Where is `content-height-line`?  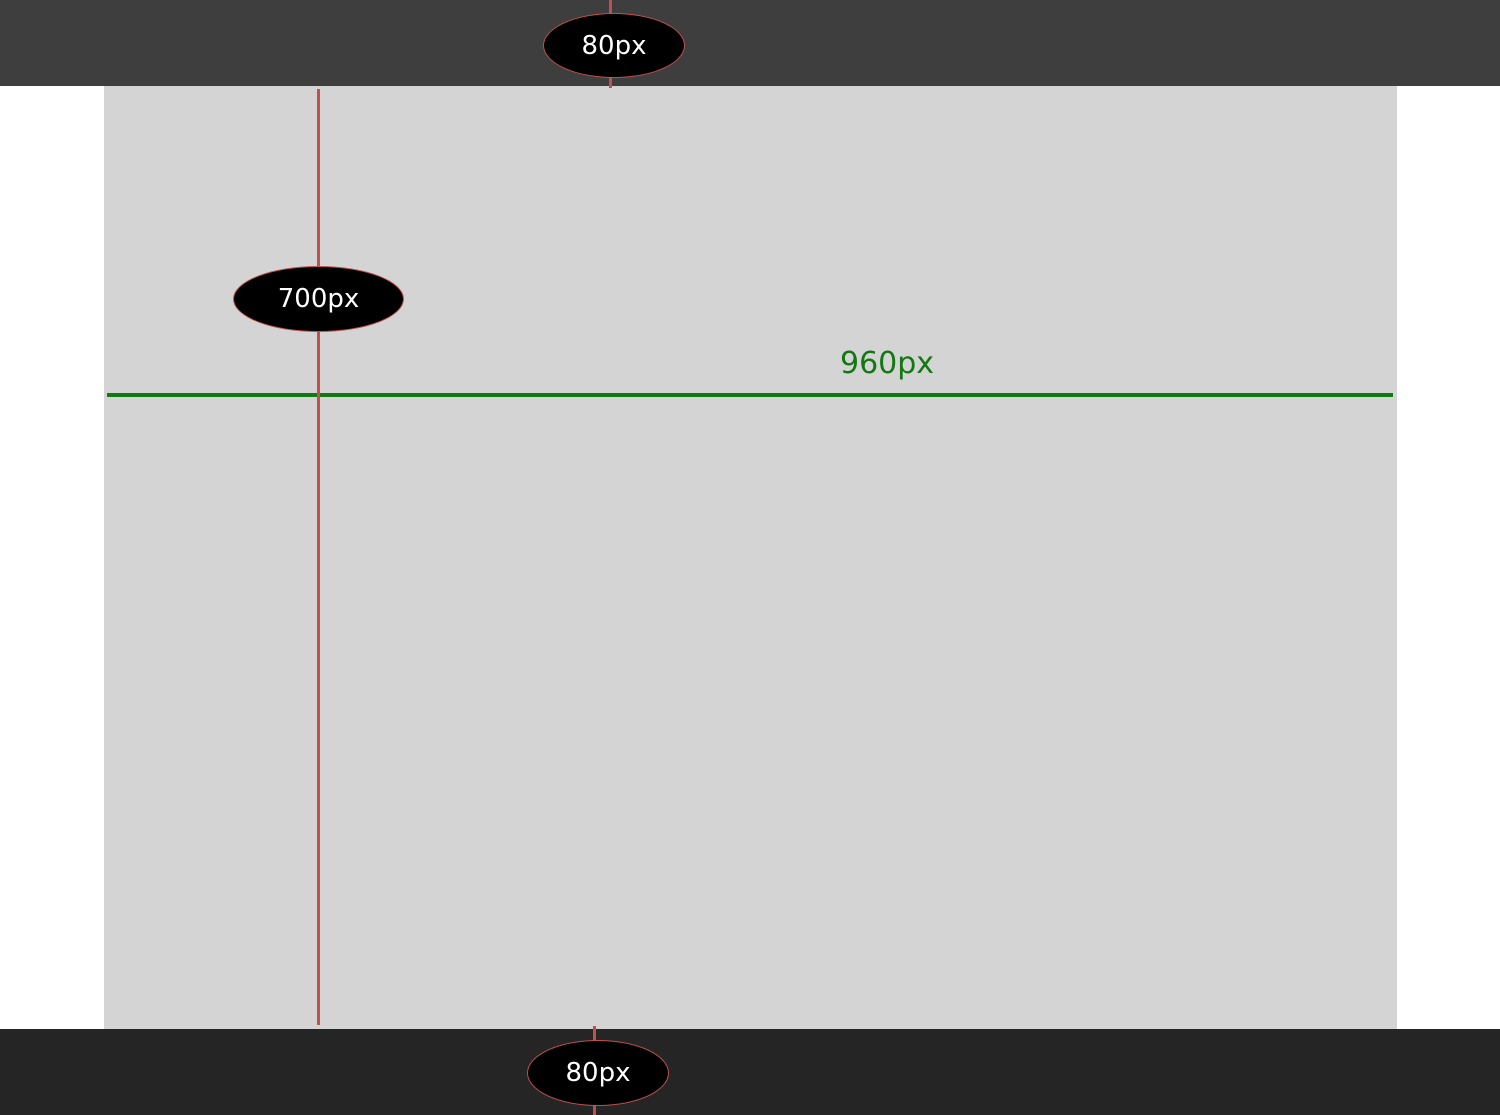
content-height-line is located at coordinates (318, 557).